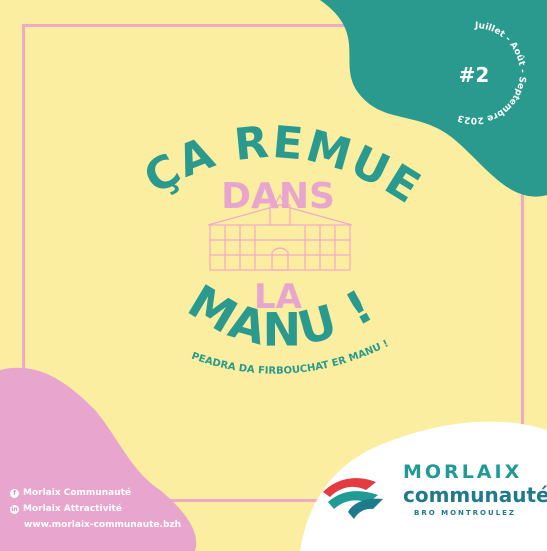 This screenshot has height=551, width=547. Describe the element at coordinates (474, 75) in the screenshot. I see `issue-number: #2` at that location.